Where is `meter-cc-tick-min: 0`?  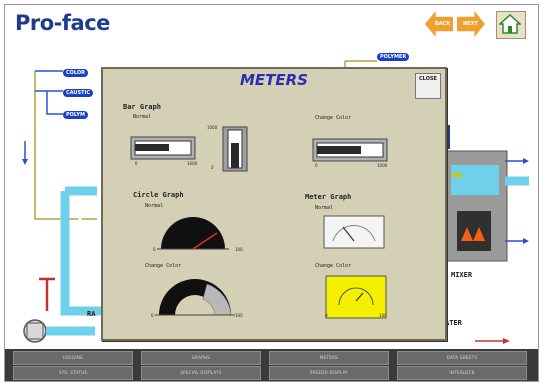 meter-cc-tick-min: 0 is located at coordinates (326, 315).